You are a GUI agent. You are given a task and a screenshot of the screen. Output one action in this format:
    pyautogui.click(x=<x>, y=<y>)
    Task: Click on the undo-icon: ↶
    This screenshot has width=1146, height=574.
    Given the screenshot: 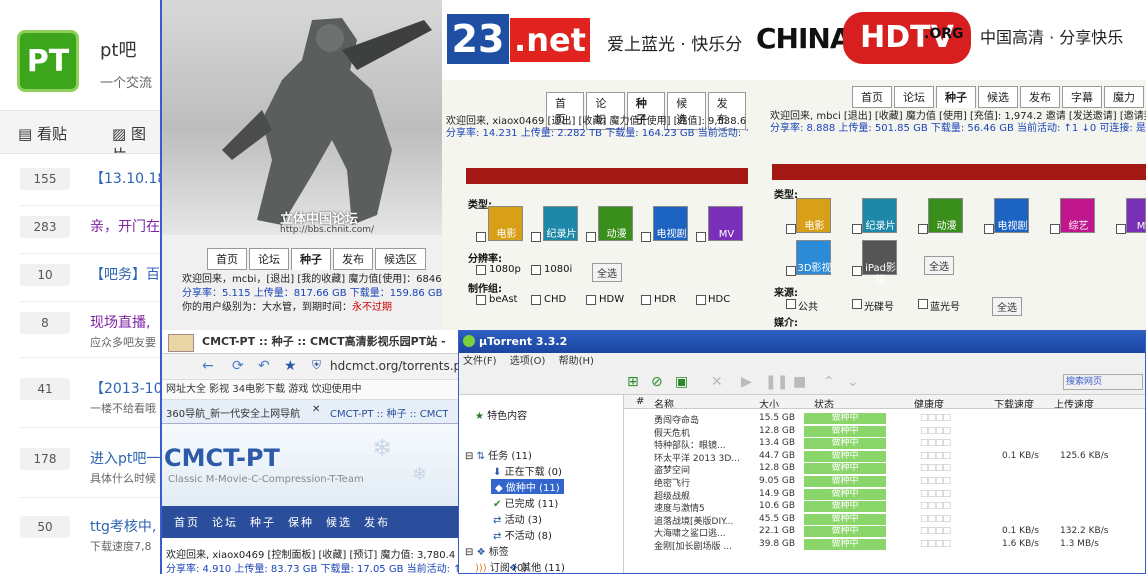 What is the action you would take?
    pyautogui.click(x=264, y=366)
    